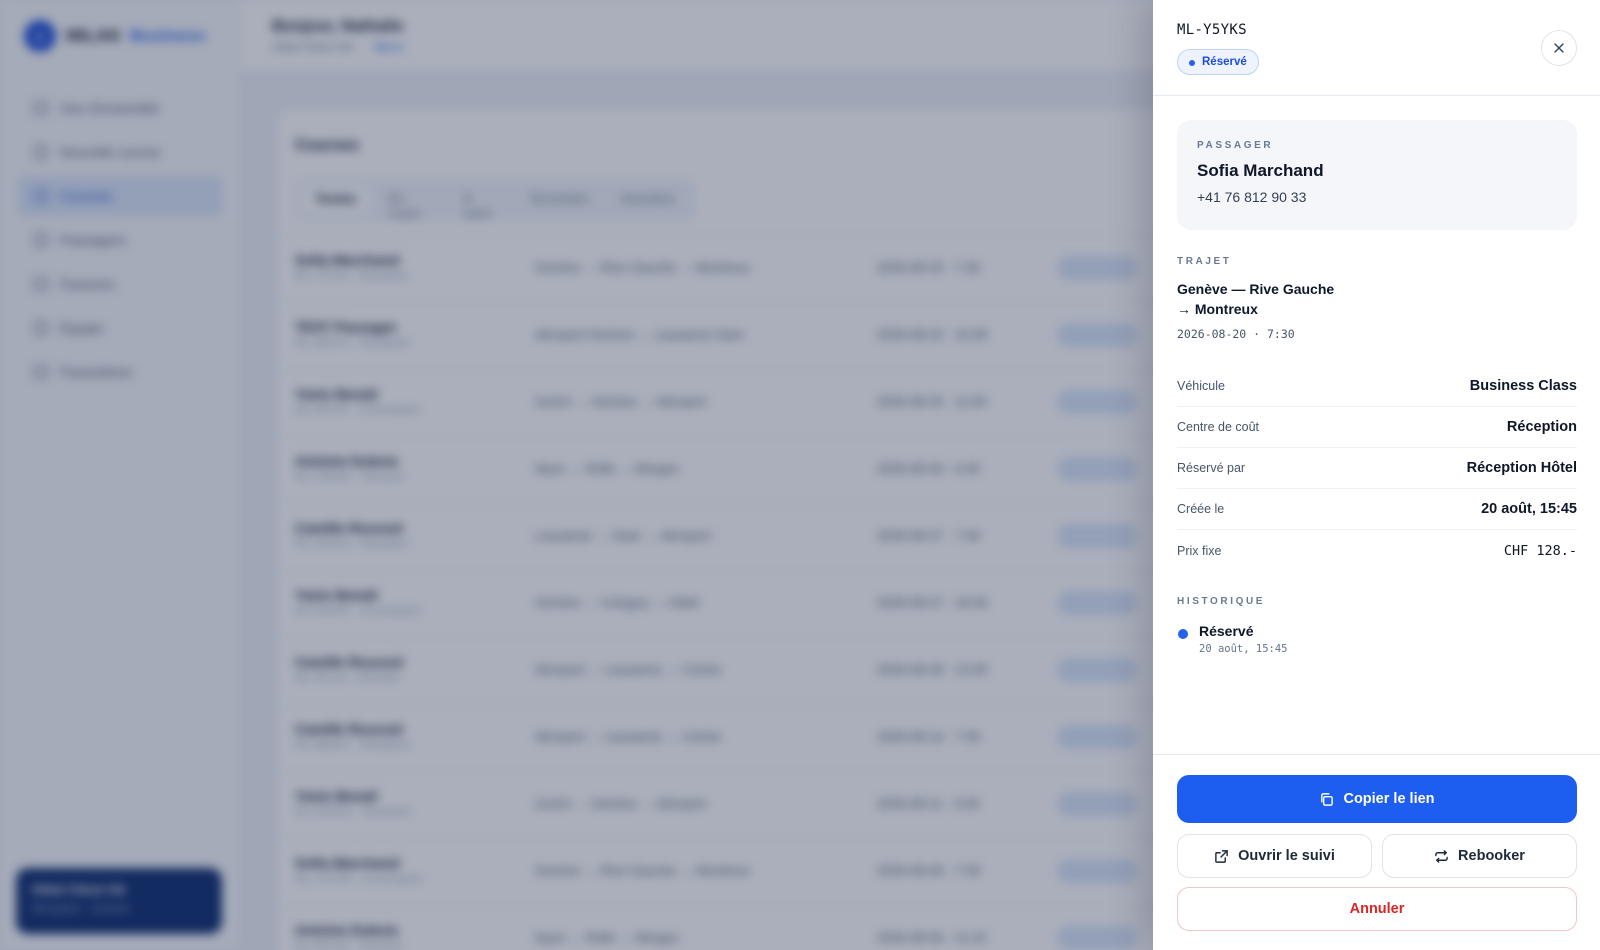  I want to click on rebook-label: Rebooker, so click(1491, 856).